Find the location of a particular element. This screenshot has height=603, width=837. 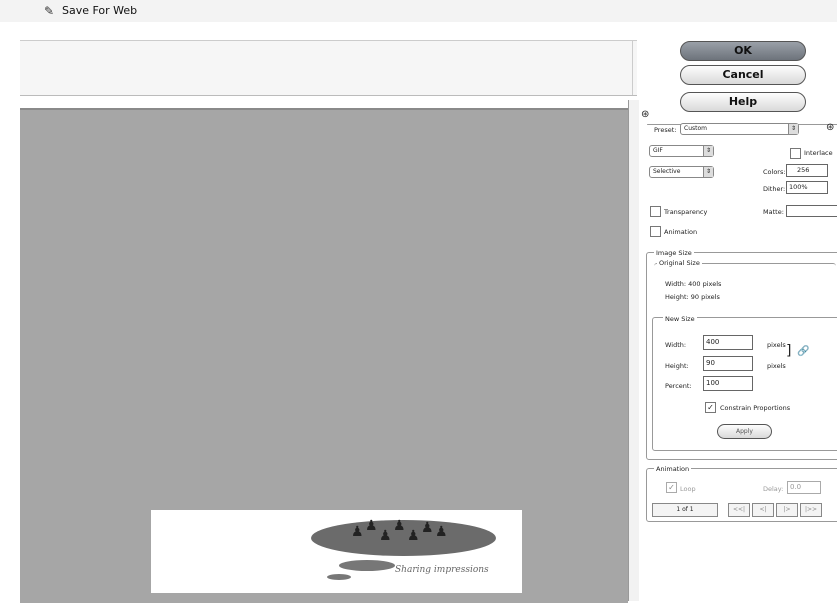

percent-field: 100 is located at coordinates (728, 383).